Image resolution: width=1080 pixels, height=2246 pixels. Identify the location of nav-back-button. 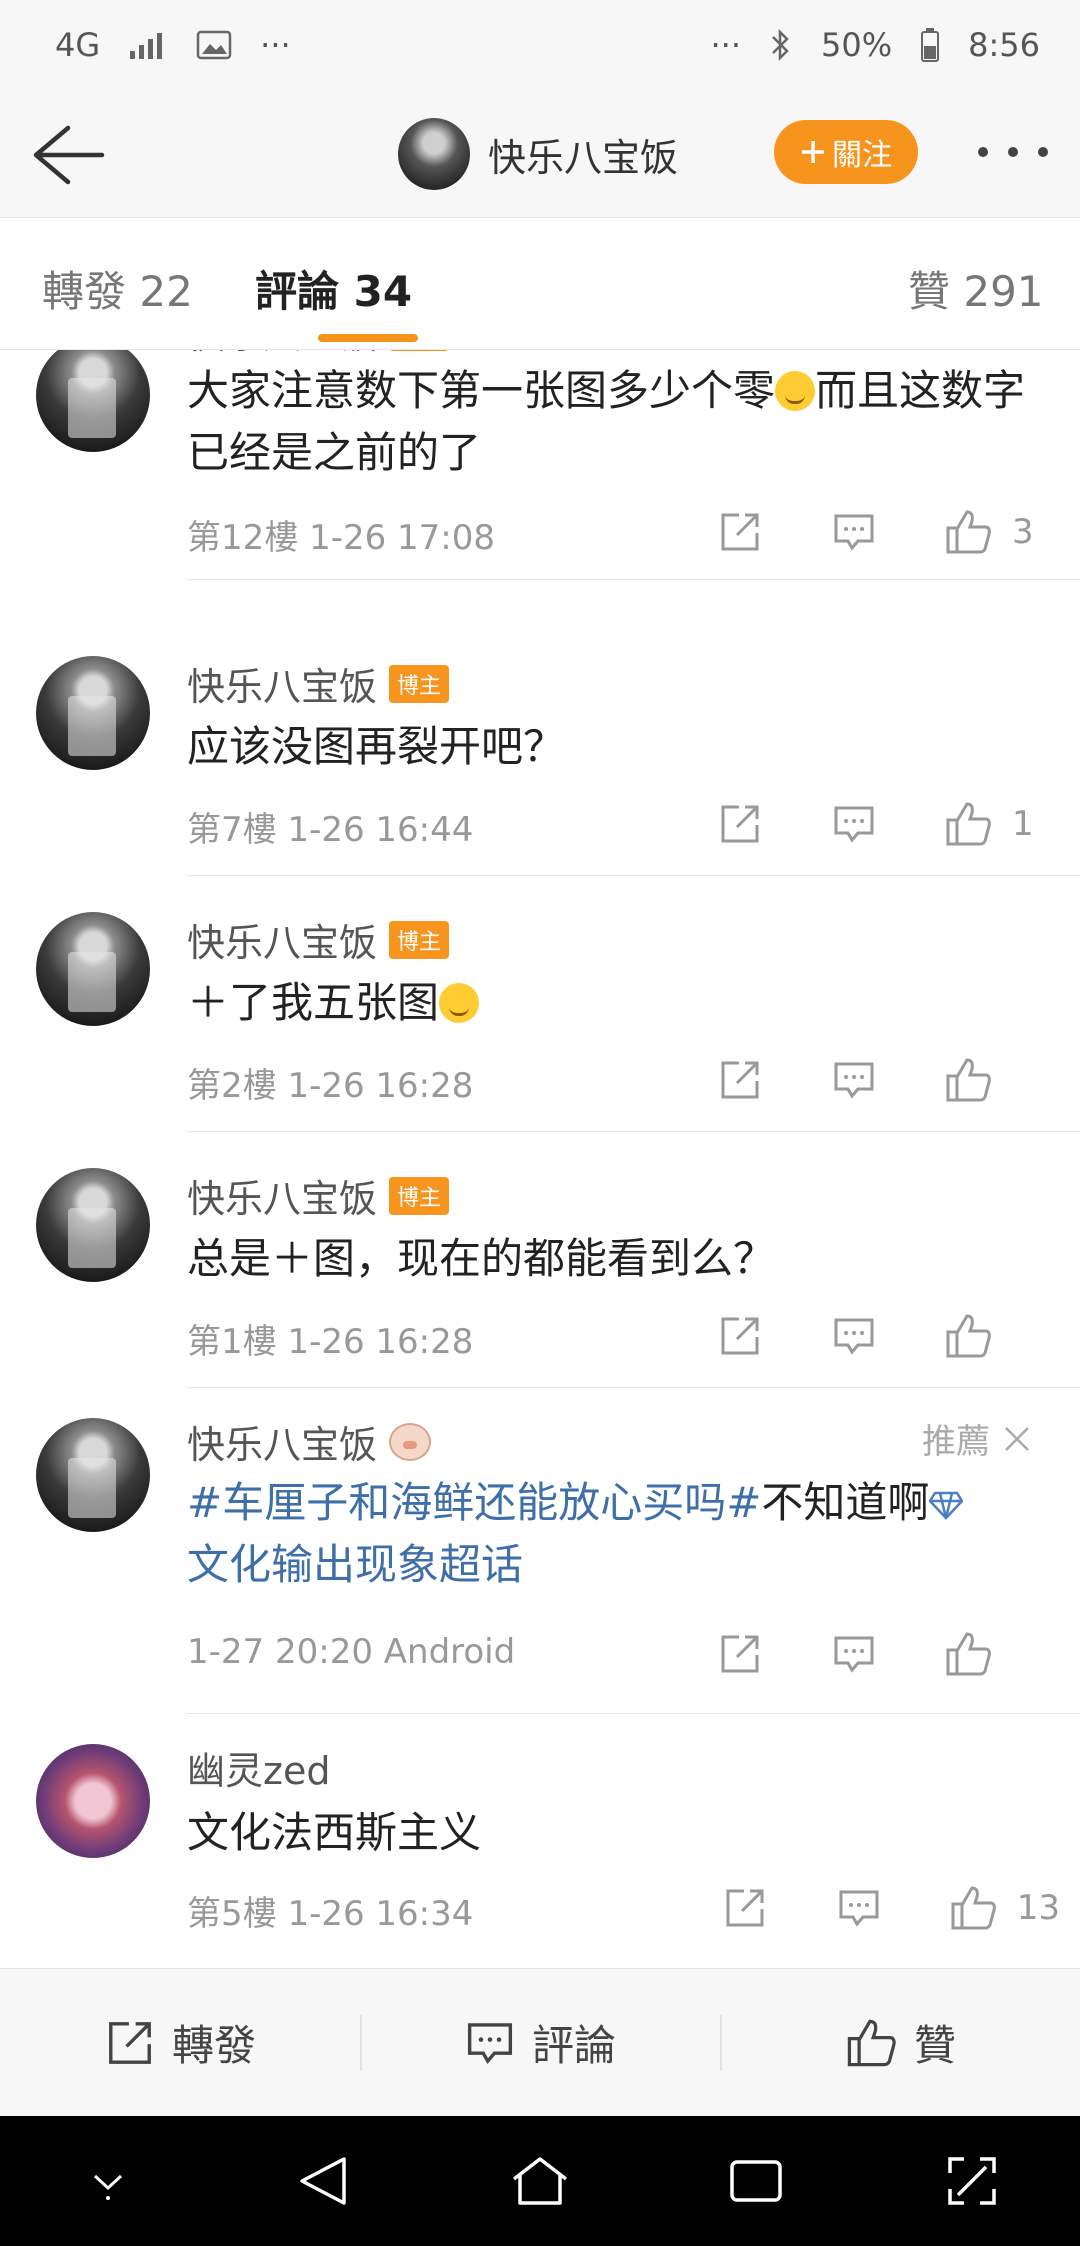
(324, 2181).